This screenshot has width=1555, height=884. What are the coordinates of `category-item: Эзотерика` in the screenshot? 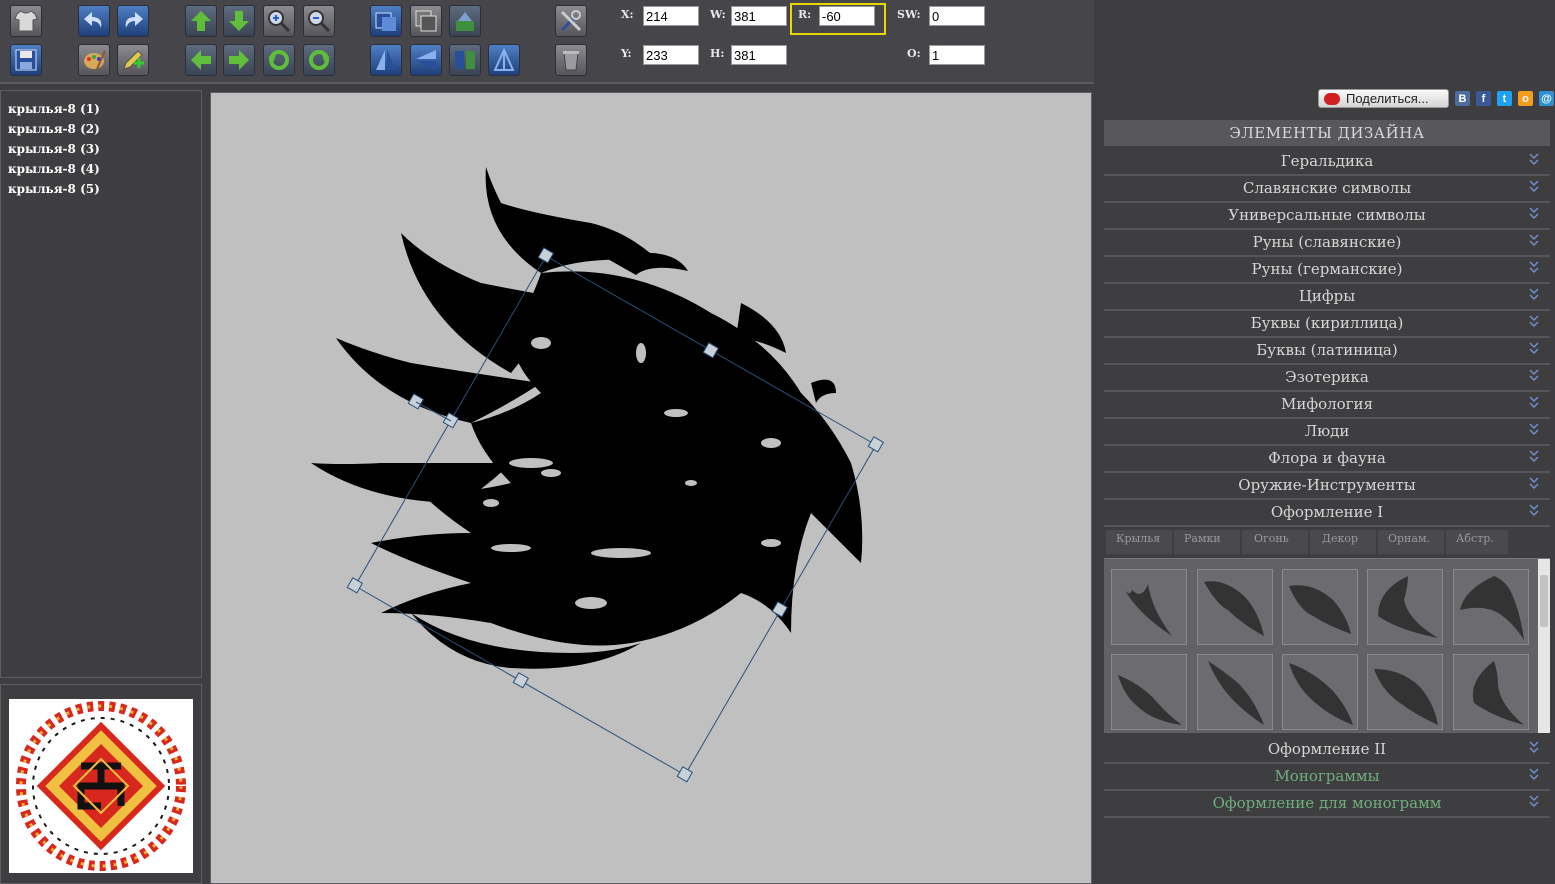 It's located at (1327, 378).